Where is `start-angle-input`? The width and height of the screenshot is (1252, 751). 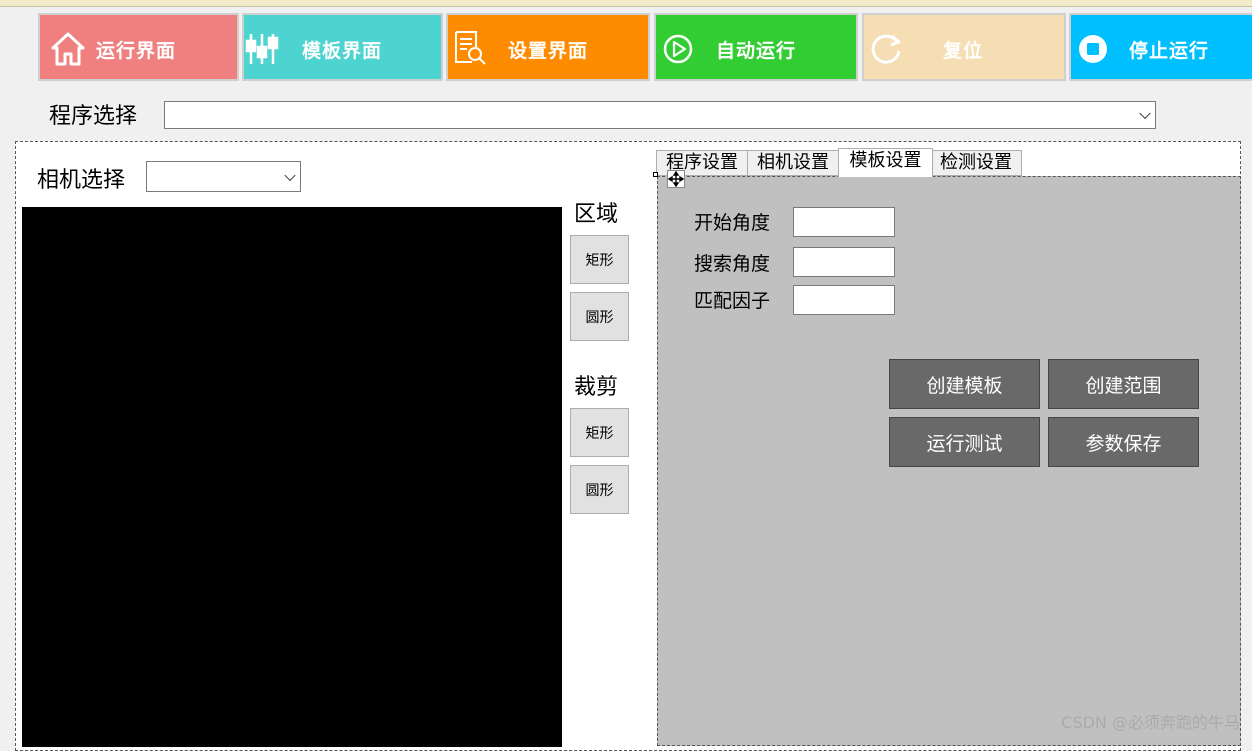
start-angle-input is located at coordinates (844, 222).